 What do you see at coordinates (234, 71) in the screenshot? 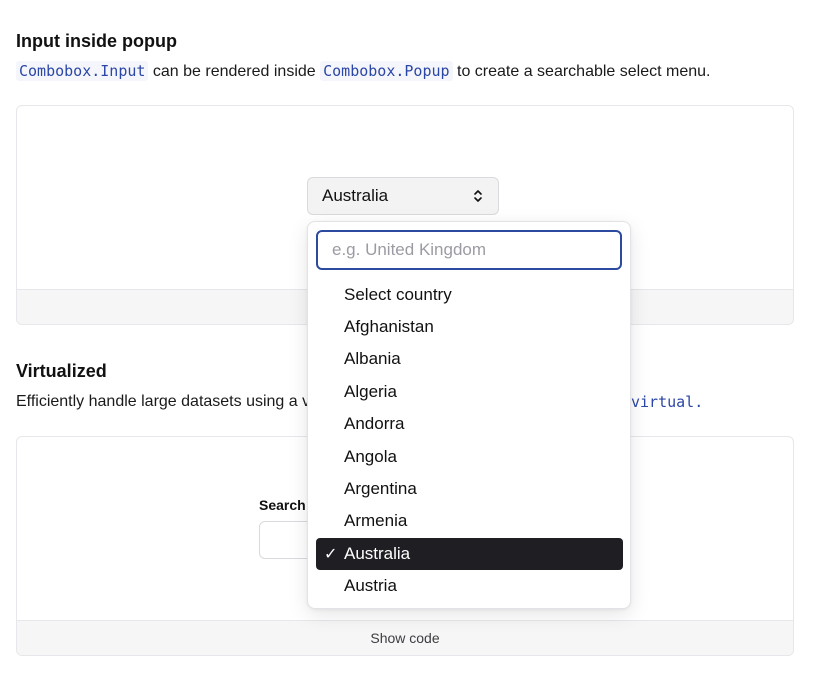
I see `description-text-1: can be rendered inside` at bounding box center [234, 71].